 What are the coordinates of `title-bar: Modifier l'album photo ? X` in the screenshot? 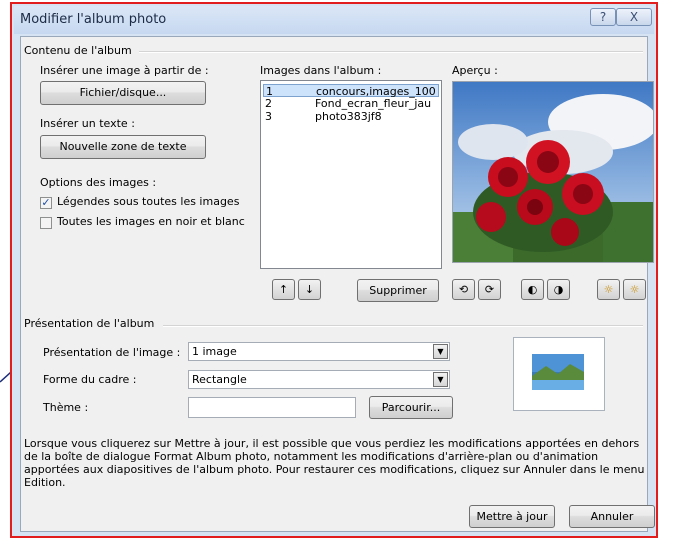 It's located at (334, 20).